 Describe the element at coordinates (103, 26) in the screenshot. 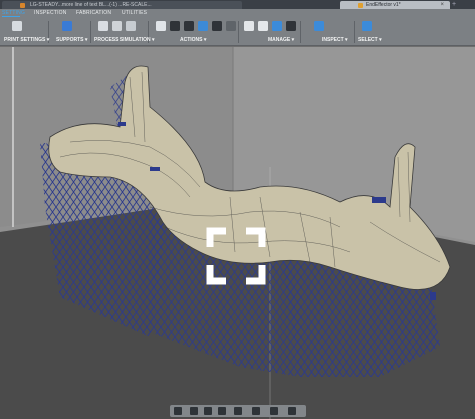

I see `process-simulation-icon` at that location.